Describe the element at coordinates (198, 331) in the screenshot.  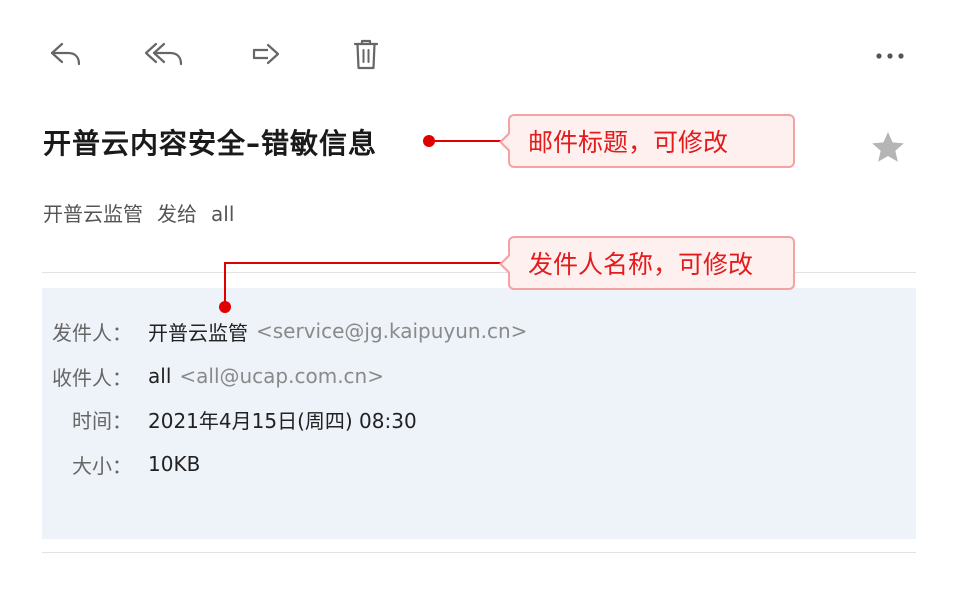
I see `from-name: 开普云监管` at that location.